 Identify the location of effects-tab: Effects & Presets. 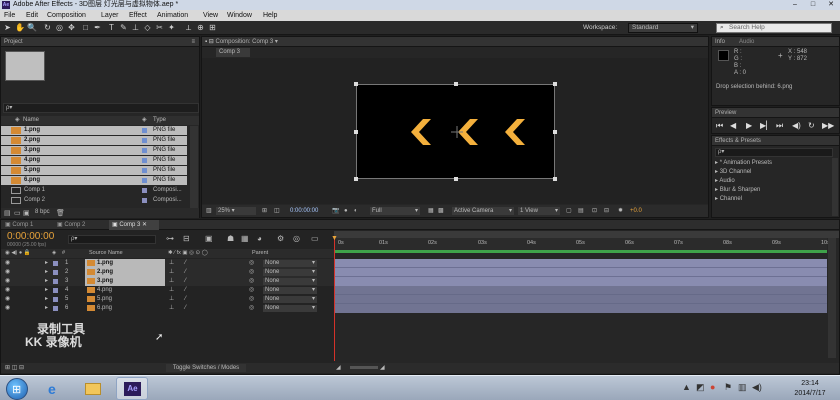
(775, 141).